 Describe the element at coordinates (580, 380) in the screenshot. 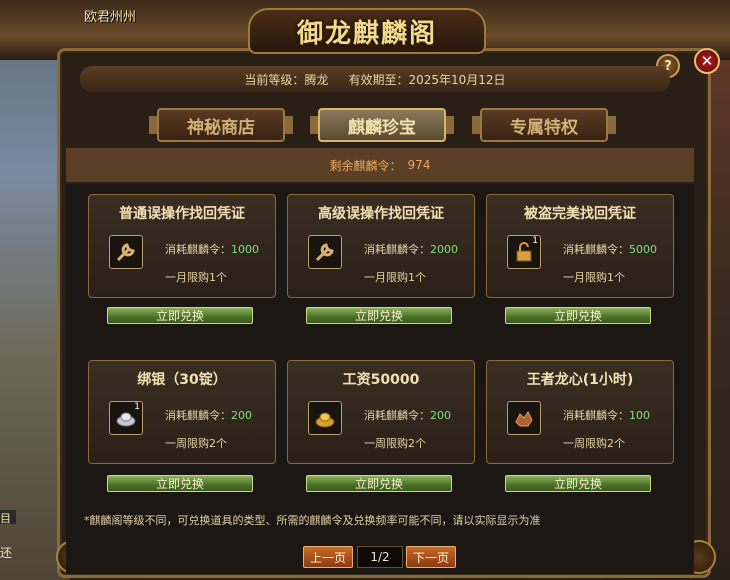

I see `item-title: 王者龙心(1小时)` at that location.